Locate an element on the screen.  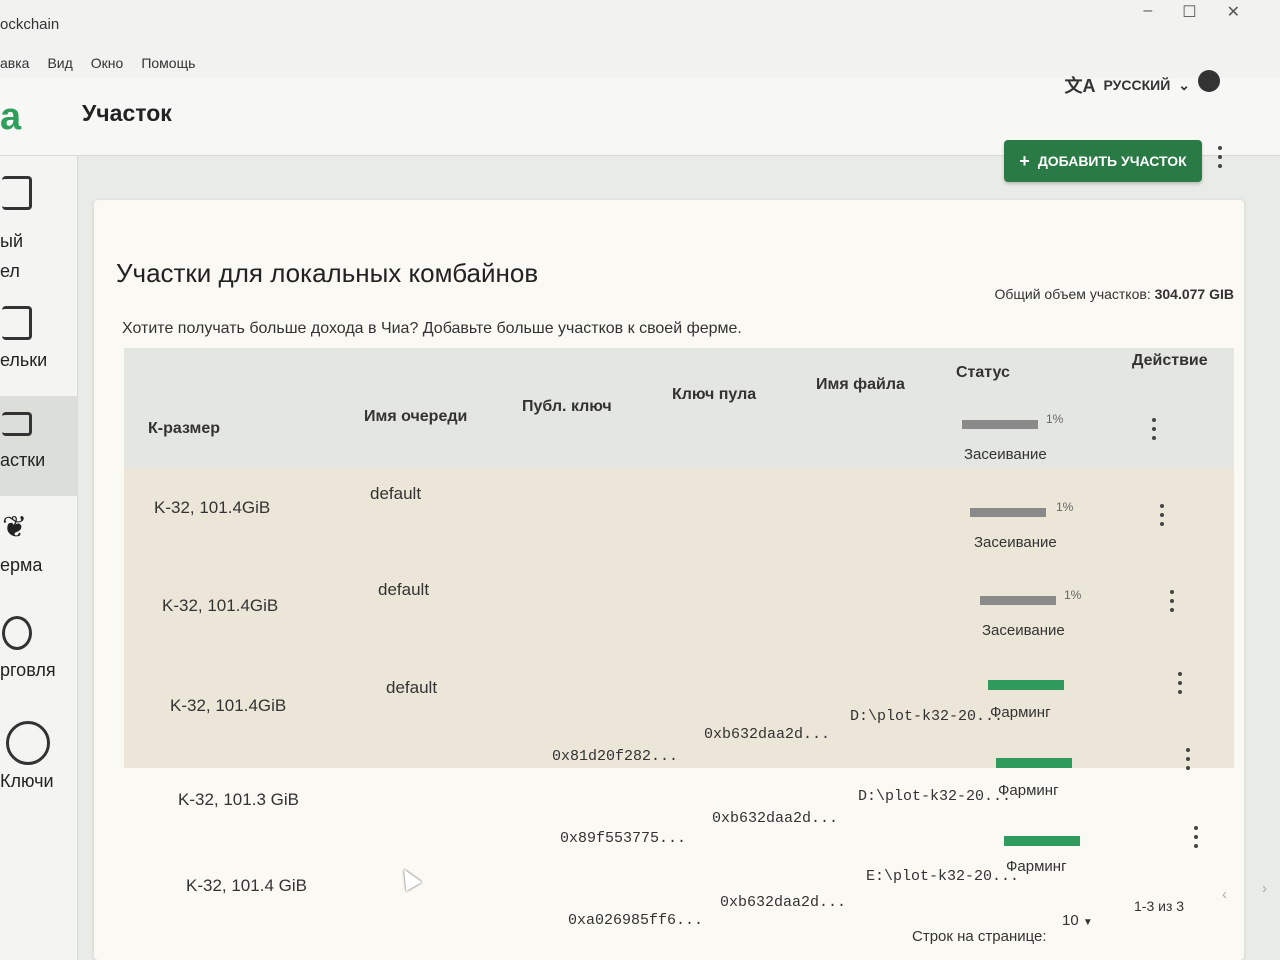
maximize-button: ☐ is located at coordinates (1189, 12).